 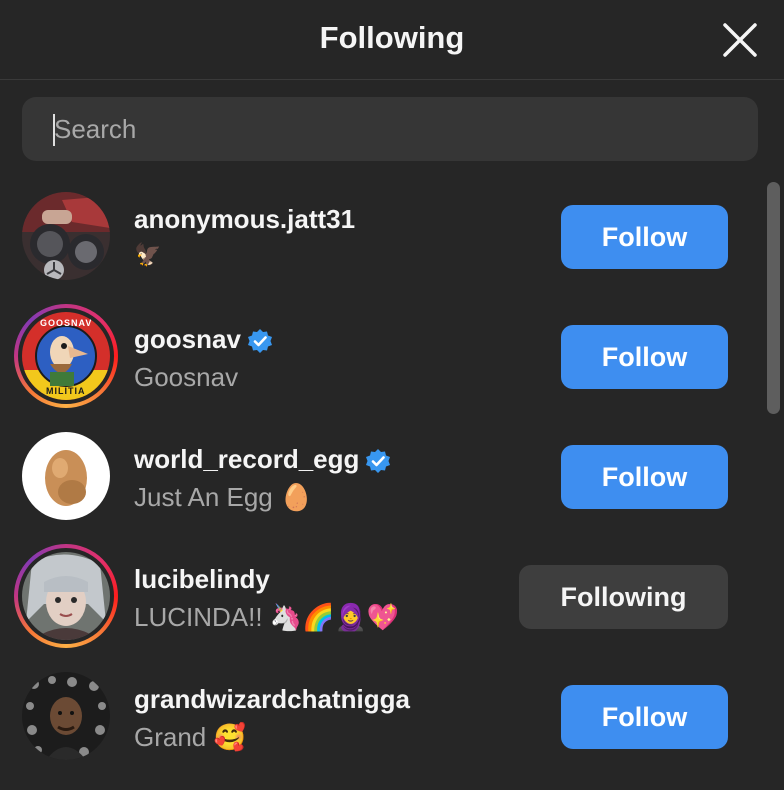 What do you see at coordinates (186, 377) in the screenshot?
I see `full-name: Goosnav` at bounding box center [186, 377].